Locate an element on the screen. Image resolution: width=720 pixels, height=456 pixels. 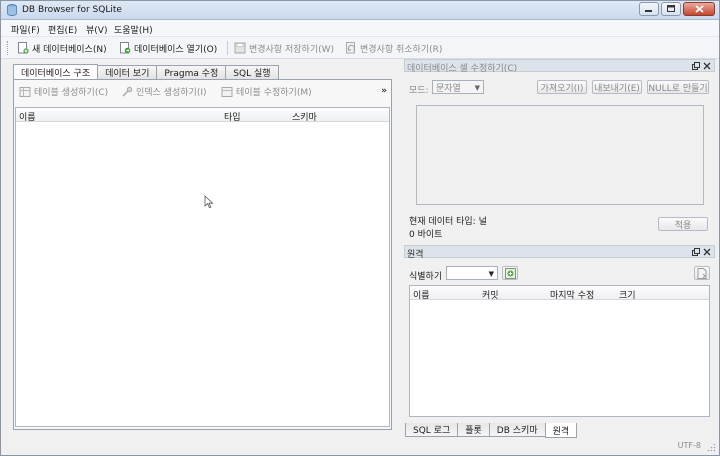
open-database-button: 데이터베이스 열기(O) is located at coordinates (168, 48).